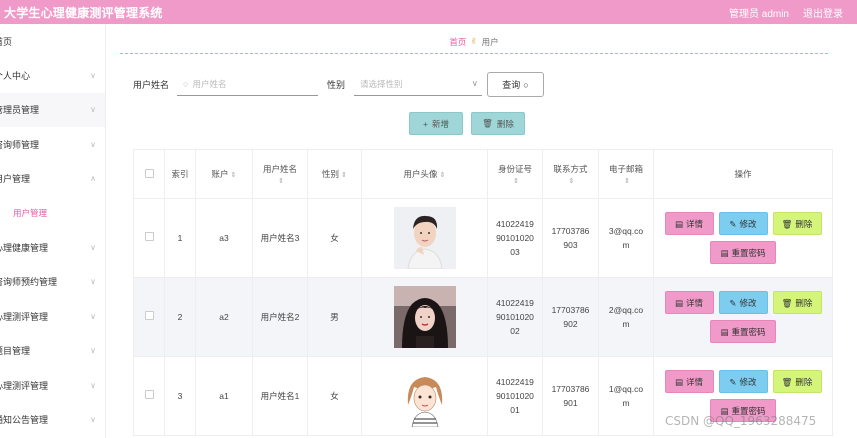 This screenshot has width=857, height=438. What do you see at coordinates (30, 213) in the screenshot?
I see `sidebar-subitem-label: 用户管理` at bounding box center [30, 213].